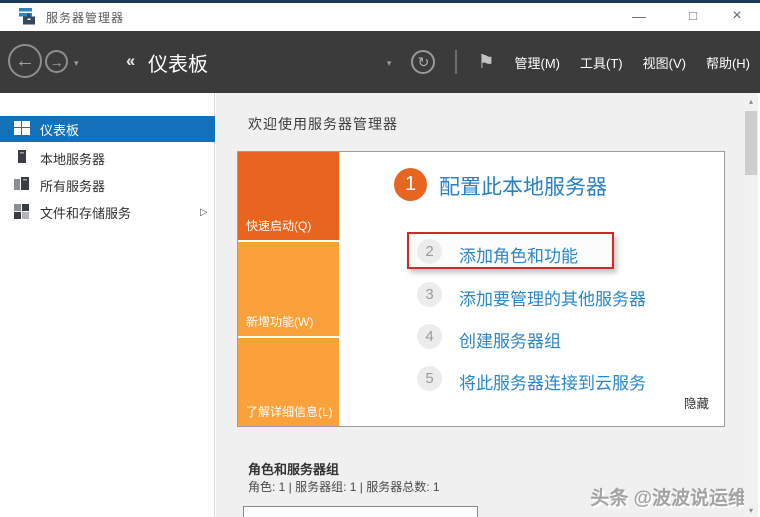 Image resolution: width=760 pixels, height=517 pixels. Describe the element at coordinates (107, 158) in the screenshot. I see `sidebar-item-local-server: 本地服务器` at that location.